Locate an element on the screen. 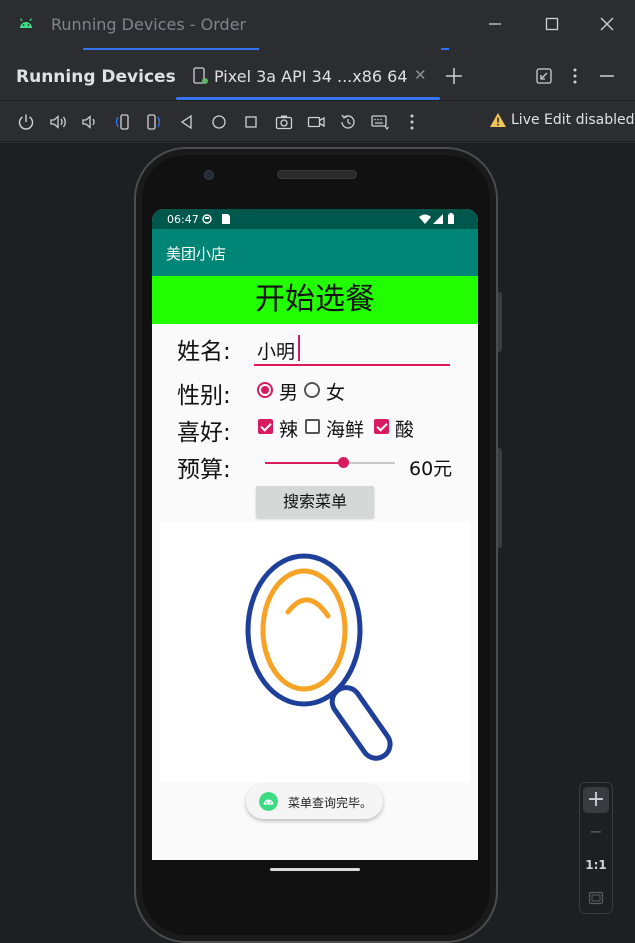  screen-record-button is located at coordinates (316, 122).